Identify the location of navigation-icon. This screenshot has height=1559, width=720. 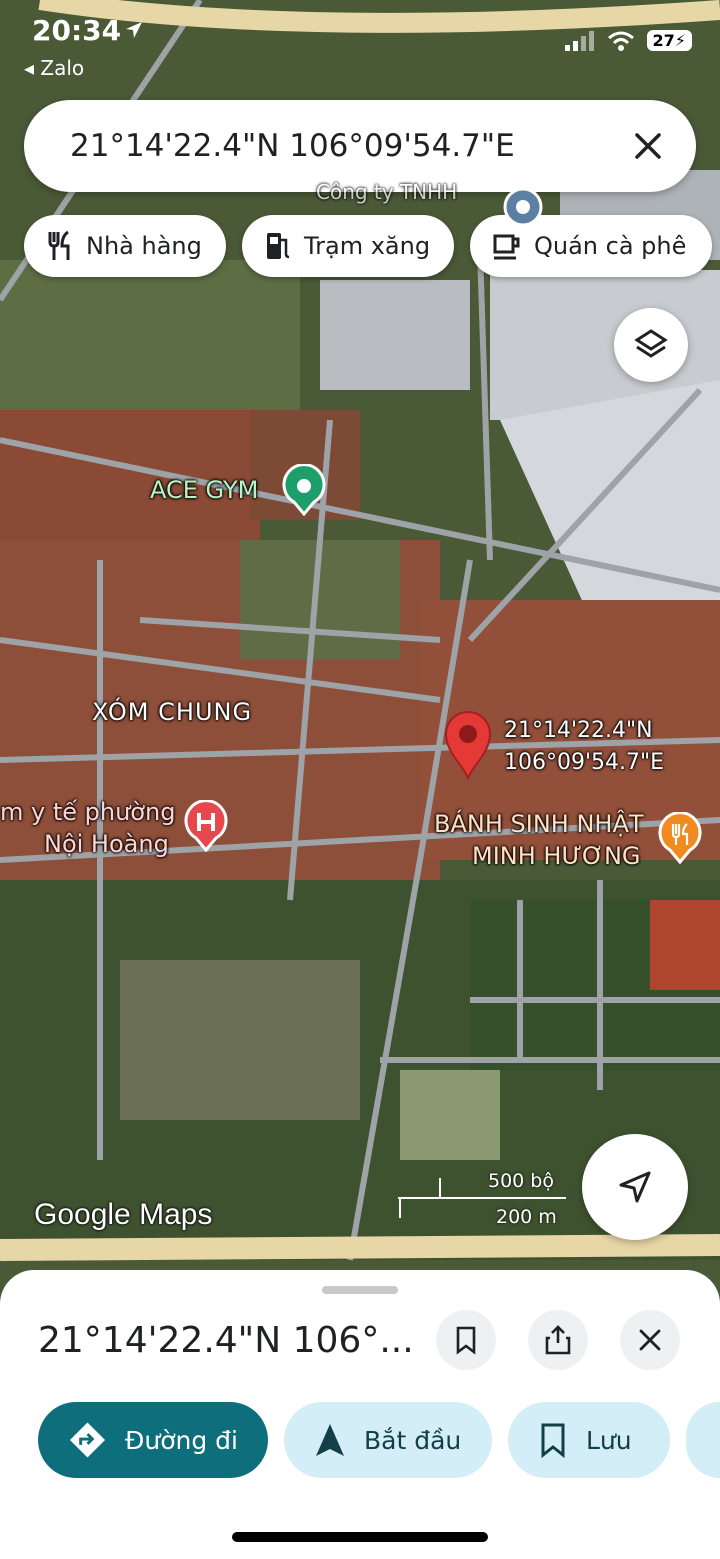
(330, 1440).